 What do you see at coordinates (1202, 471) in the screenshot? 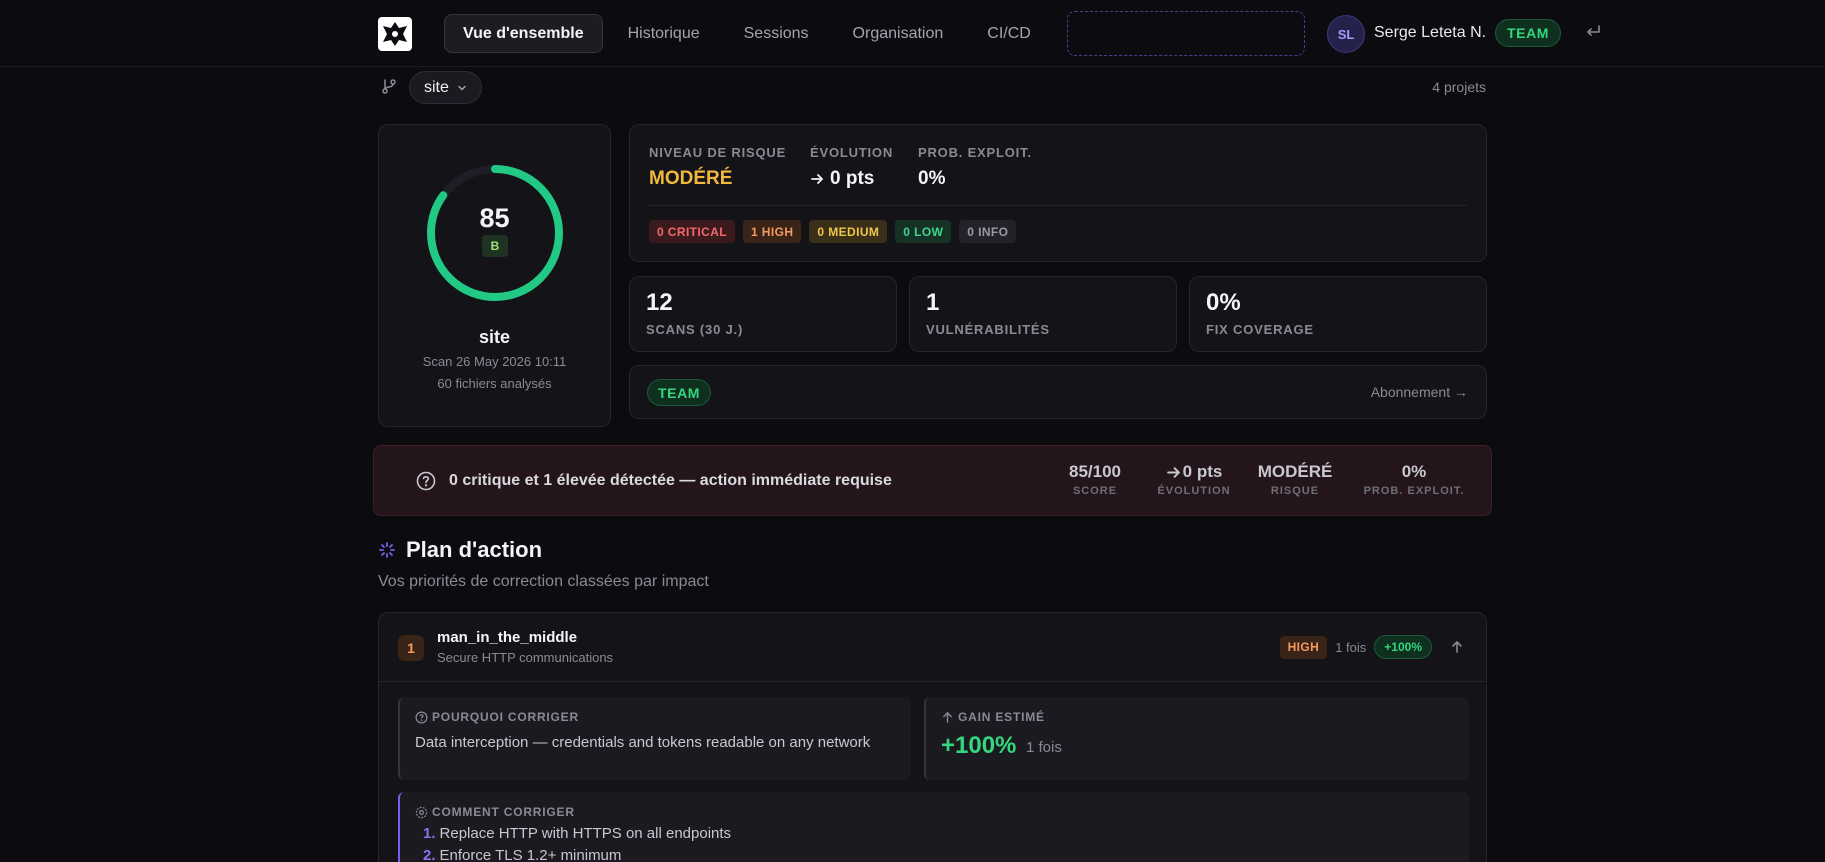
I see `metric-value-text: 0 pts` at bounding box center [1202, 471].